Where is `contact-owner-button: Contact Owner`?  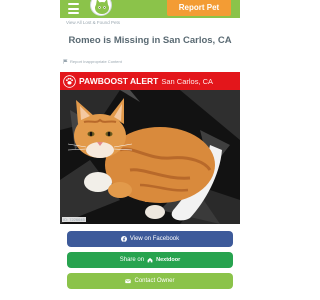 contact-owner-button: Contact Owner is located at coordinates (150, 281).